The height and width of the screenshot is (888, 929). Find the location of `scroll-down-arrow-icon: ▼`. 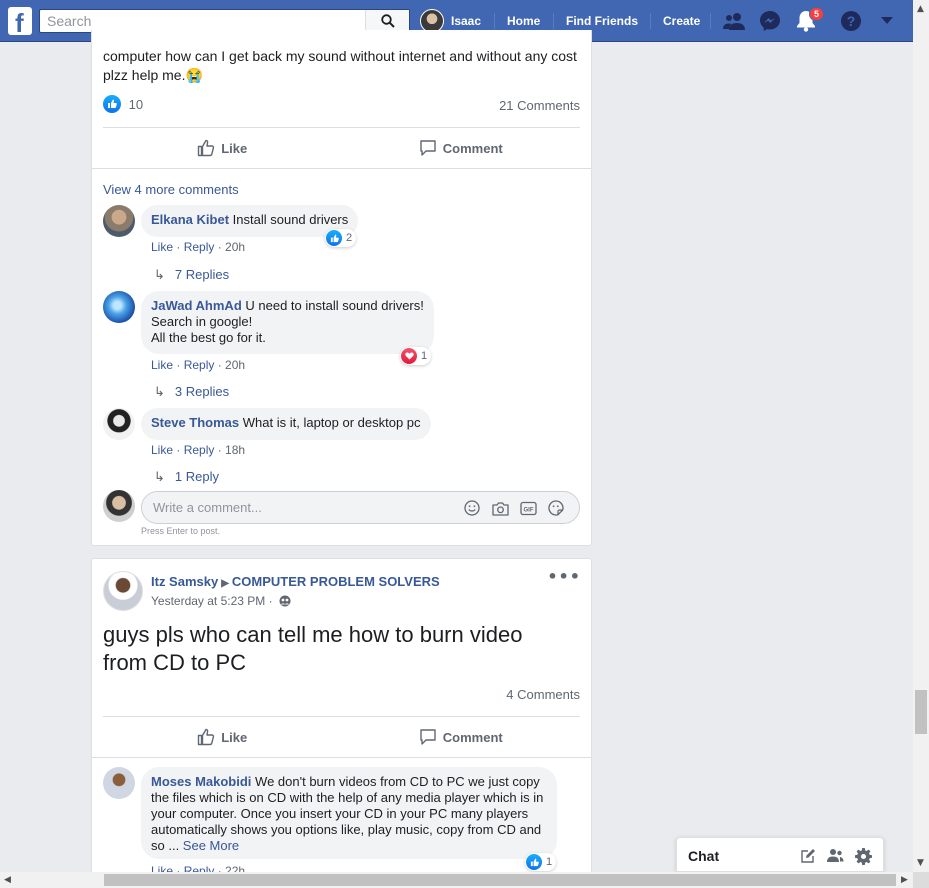

scroll-down-arrow-icon: ▼ is located at coordinates (920, 863).